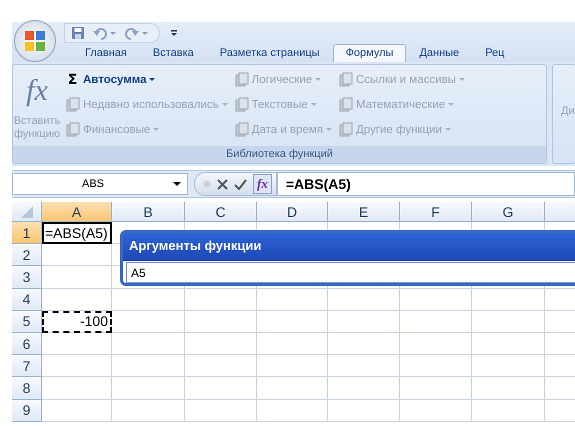 The height and width of the screenshot is (426, 575). Describe the element at coordinates (27, 255) in the screenshot. I see `row-header: 2` at that location.